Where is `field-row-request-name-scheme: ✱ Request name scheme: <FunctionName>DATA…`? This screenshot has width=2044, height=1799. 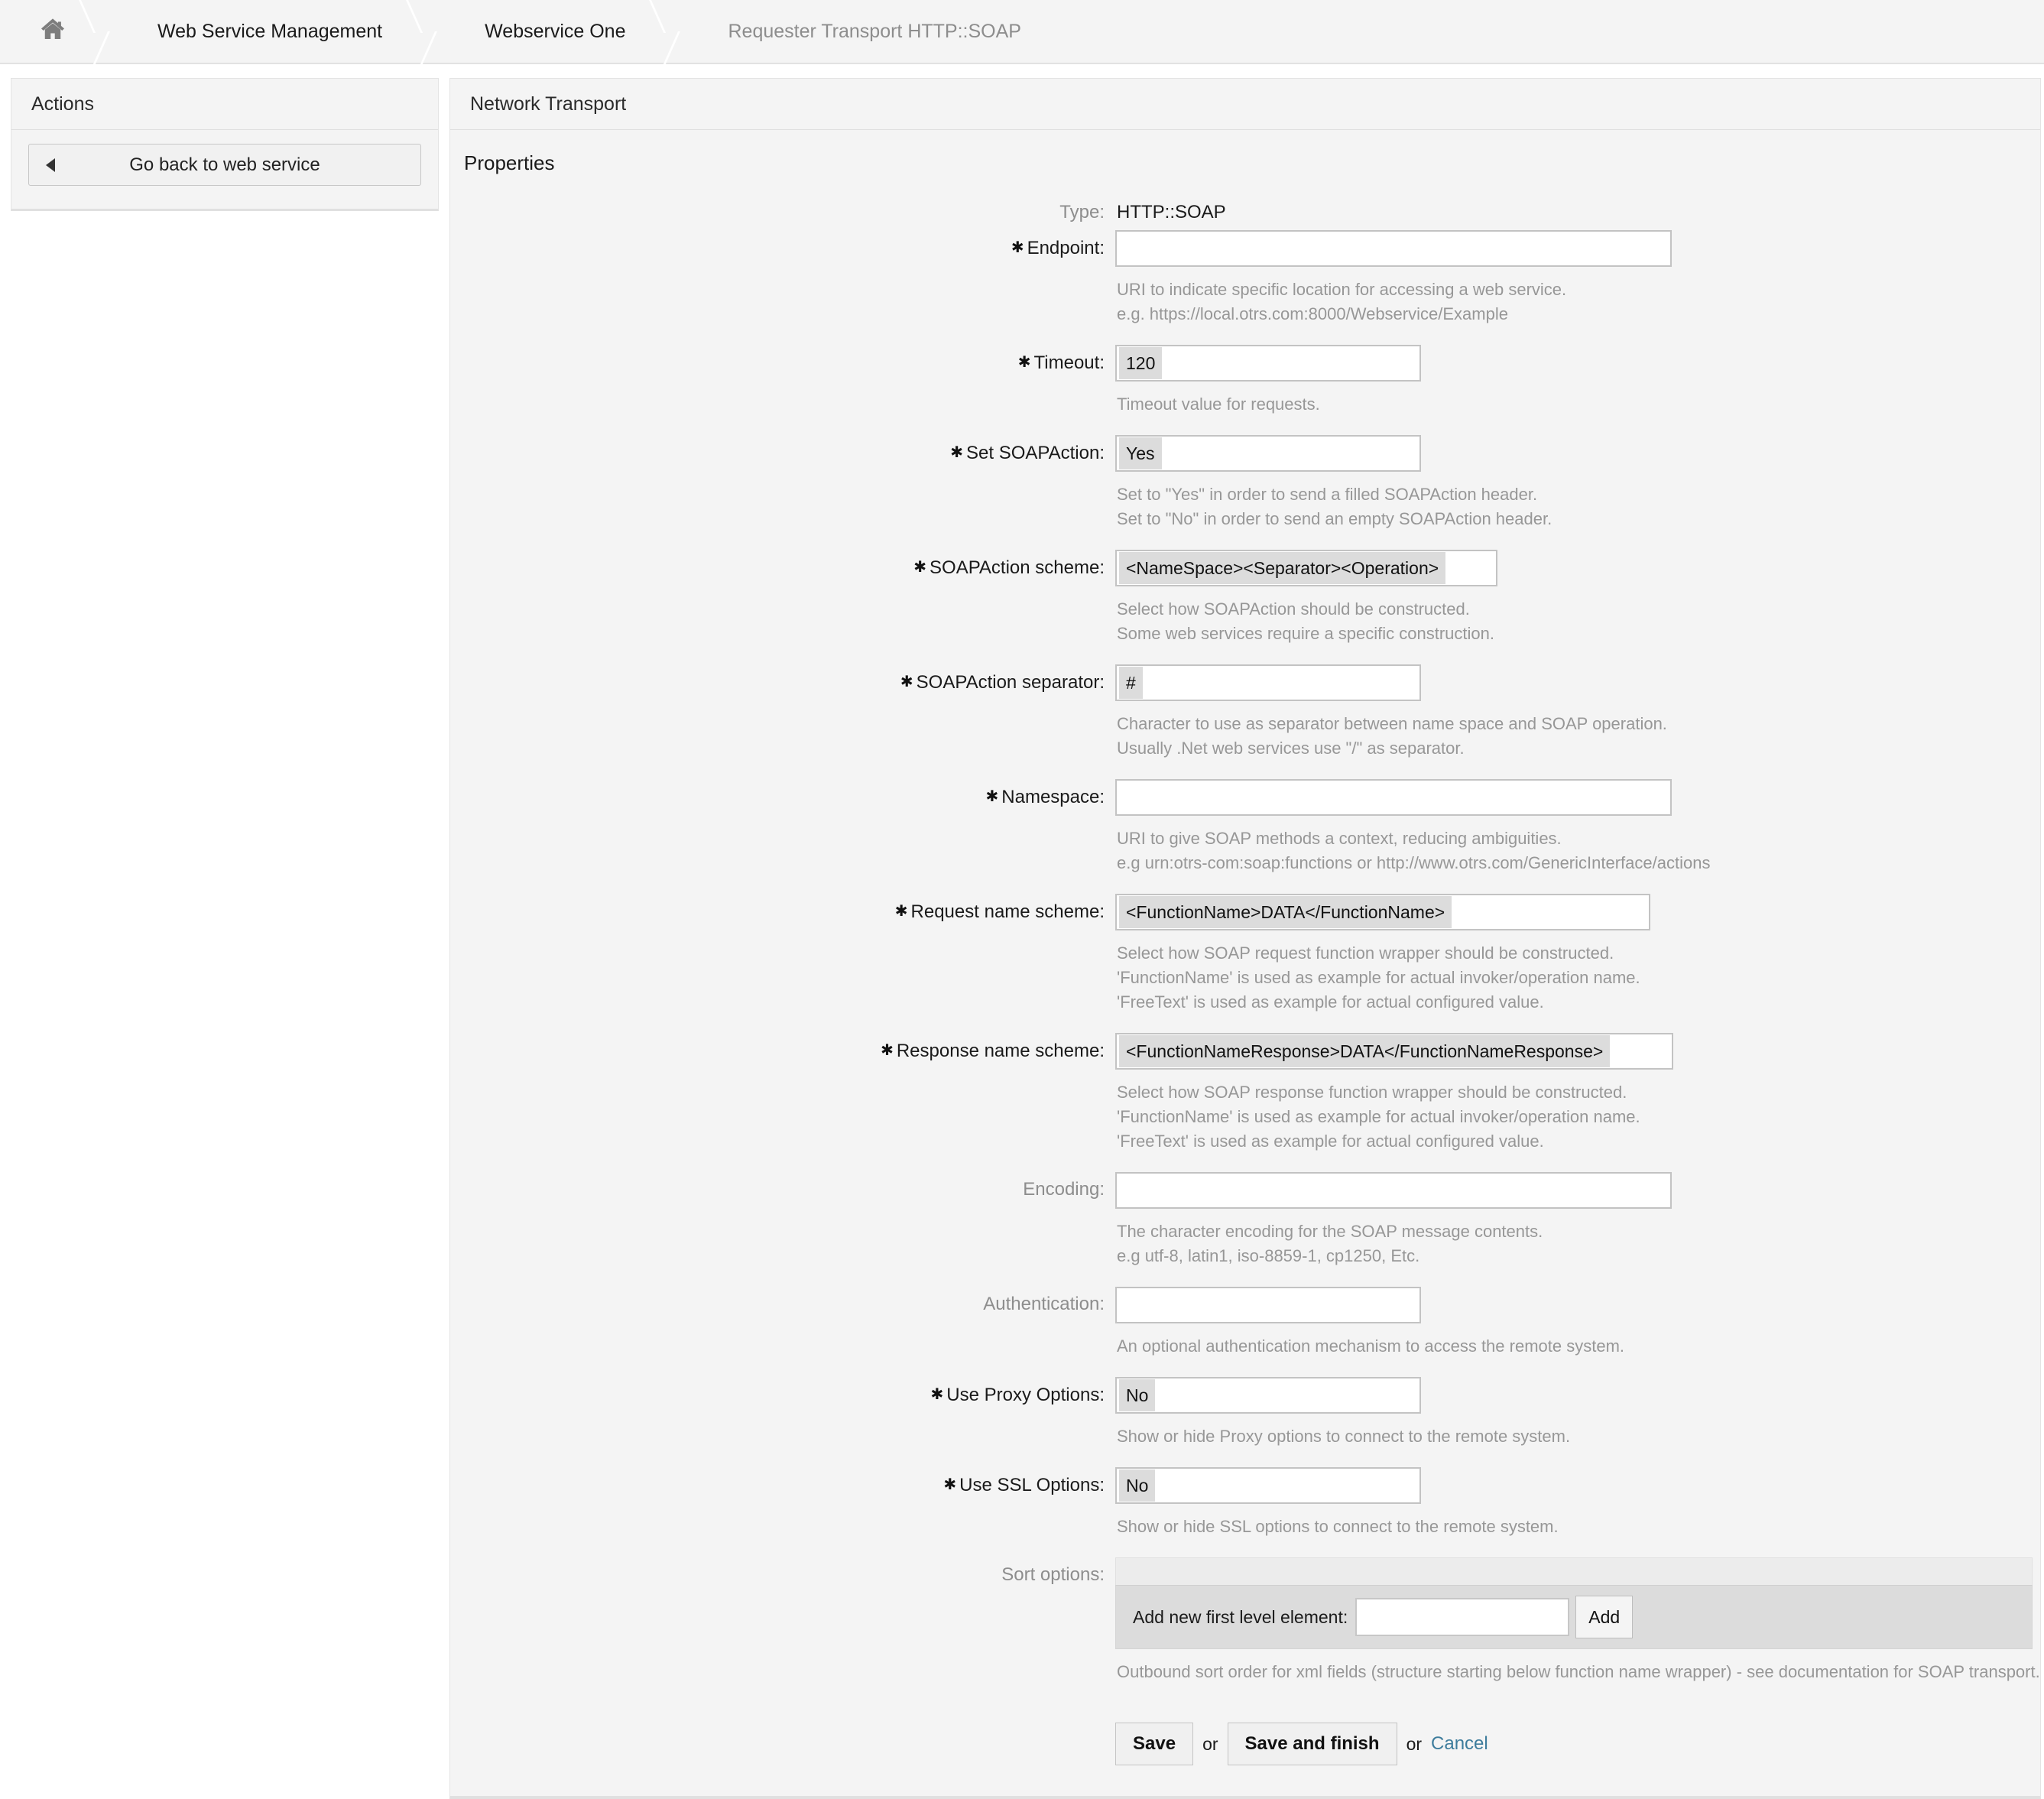
field-row-request-name-scheme: ✱ Request name scheme: <FunctionName>DATA… is located at coordinates (1245, 963).